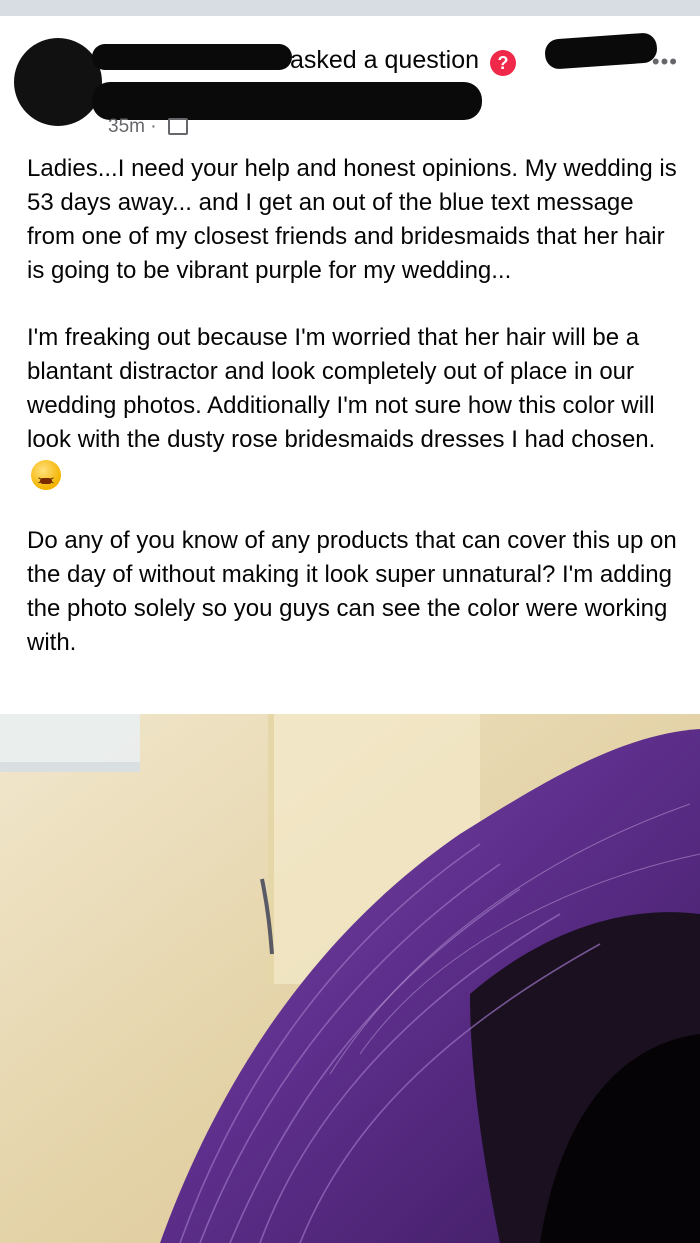  Describe the element at coordinates (148, 127) in the screenshot. I see `post-meta: 35m ·` at that location.